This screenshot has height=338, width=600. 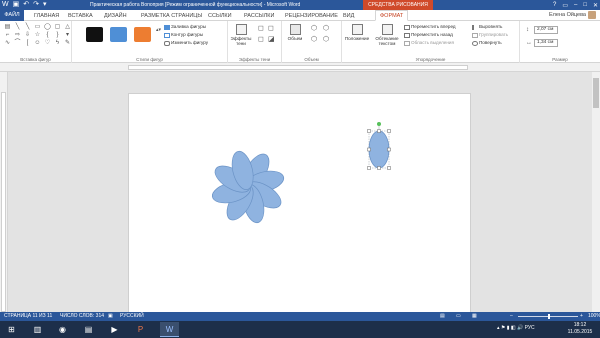 What do you see at coordinates (27, 35) in the screenshot?
I see `arrow-down-shape-icon: ⇩` at bounding box center [27, 35].